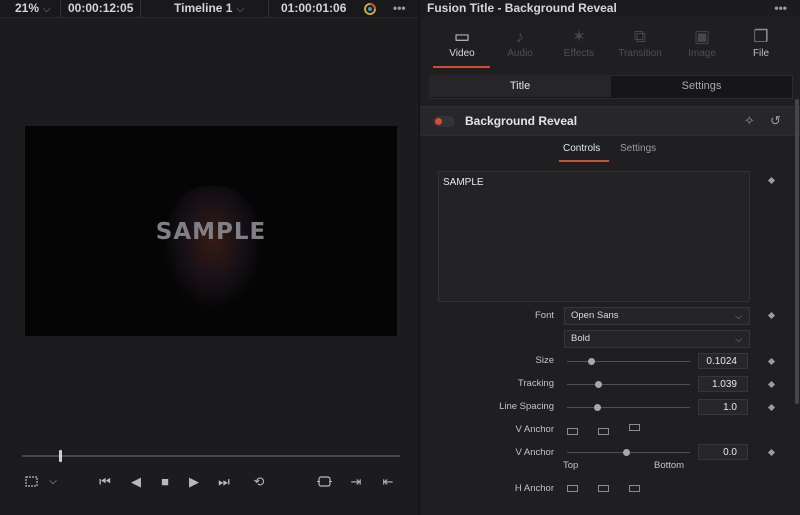 This screenshot has height=515, width=800. Describe the element at coordinates (203, 8) in the screenshot. I see `timeline-name: Timeline 1` at that location.